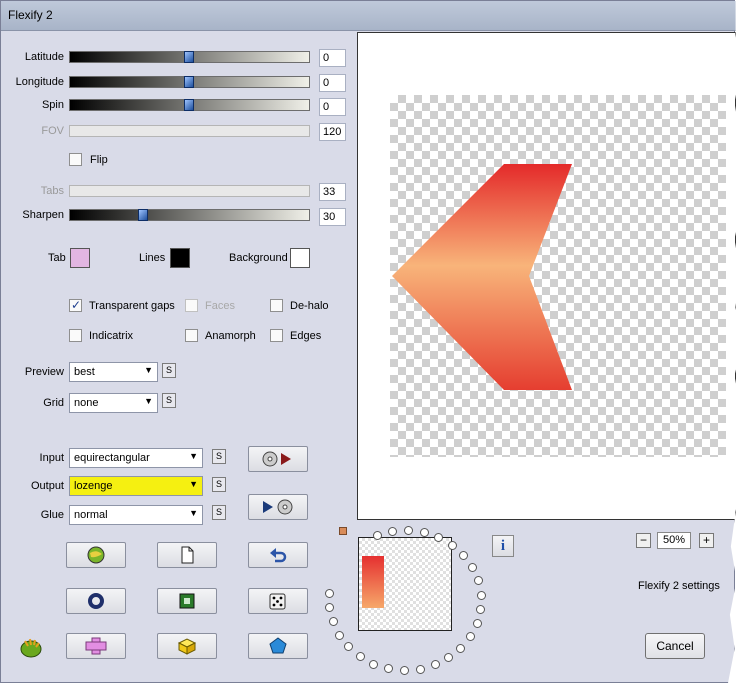  I want to click on zoom-out-button: −, so click(643, 540).